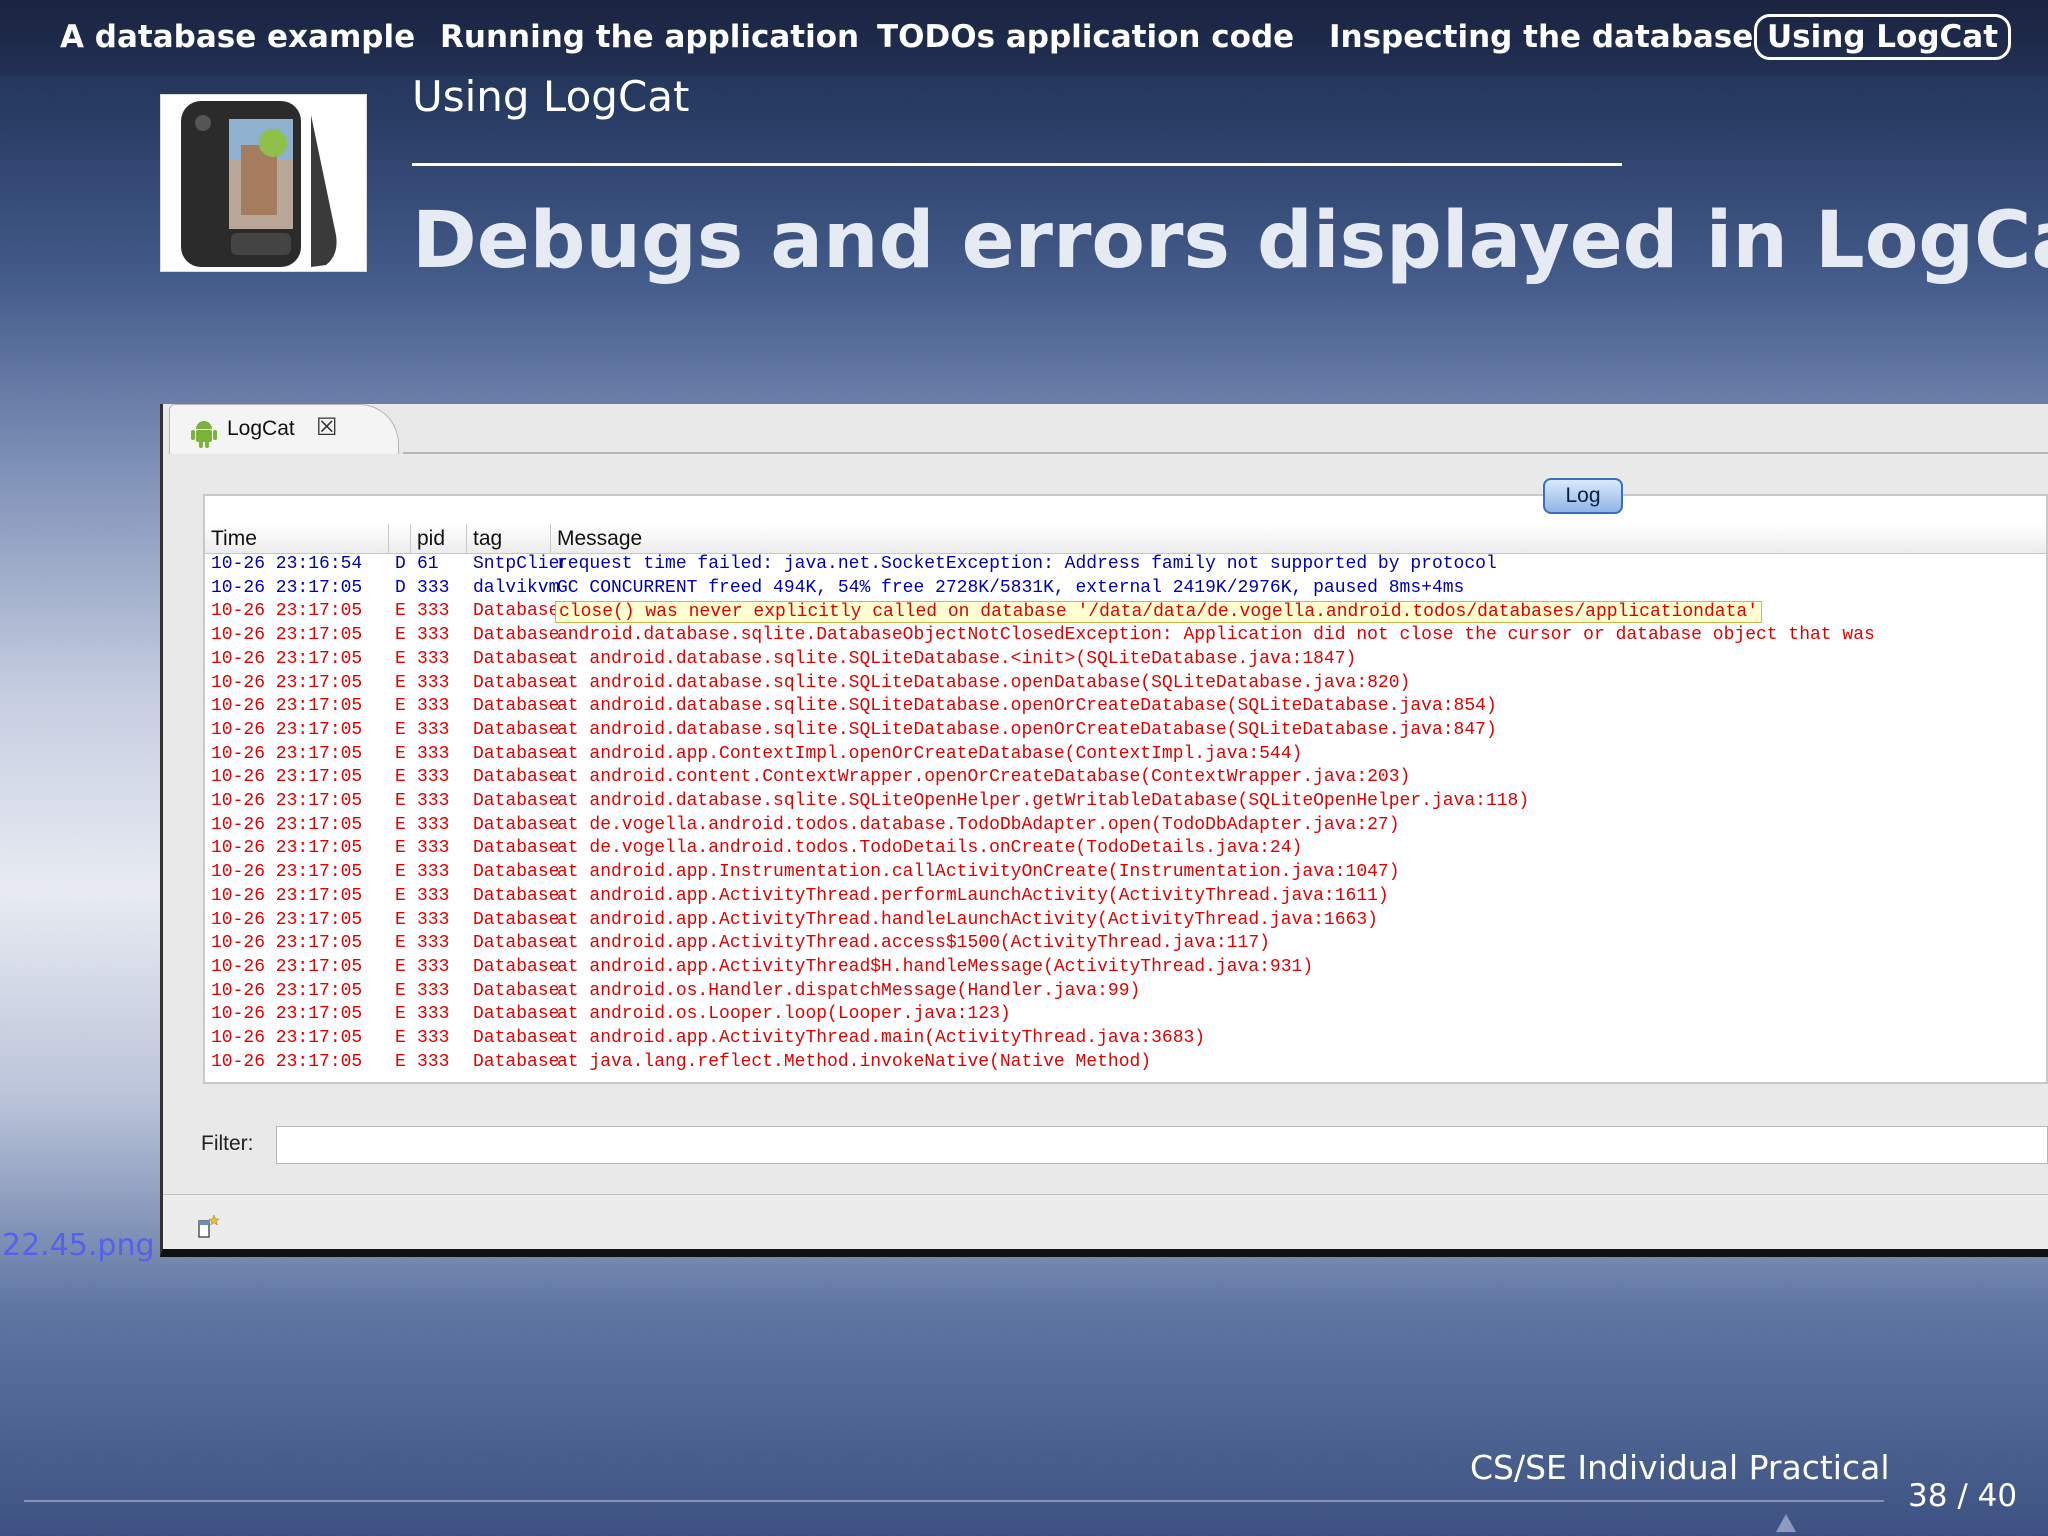 This screenshot has width=2048, height=1536. Describe the element at coordinates (237, 37) in the screenshot. I see `nav-item-database-example: A database example` at that location.